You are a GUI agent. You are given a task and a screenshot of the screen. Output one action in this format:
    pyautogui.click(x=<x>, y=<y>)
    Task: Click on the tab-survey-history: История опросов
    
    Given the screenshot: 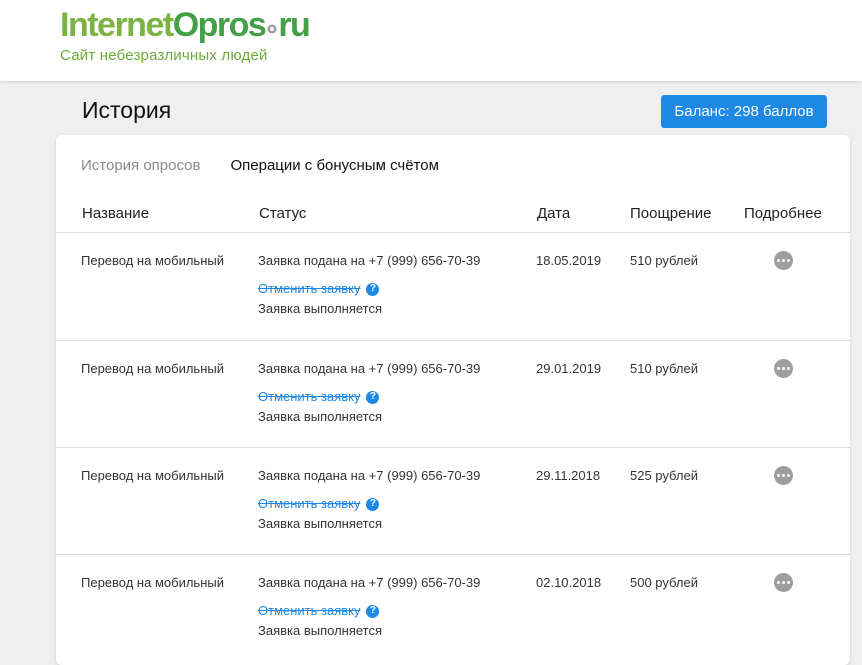 What is the action you would take?
    pyautogui.click(x=140, y=165)
    